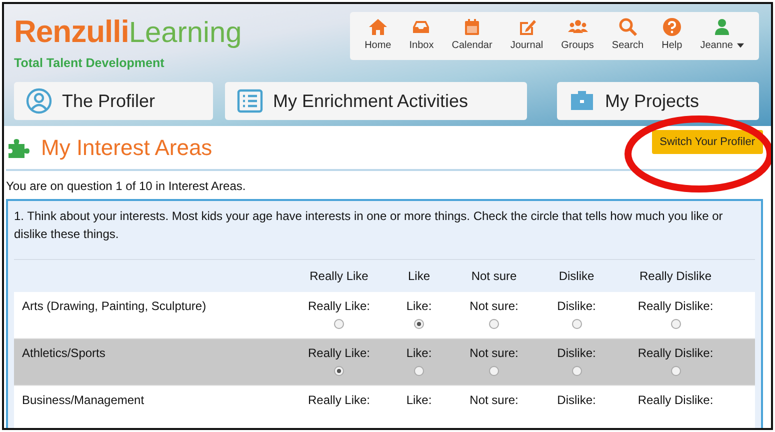  What do you see at coordinates (472, 36) in the screenshot?
I see `nav-button: Calendar` at bounding box center [472, 36].